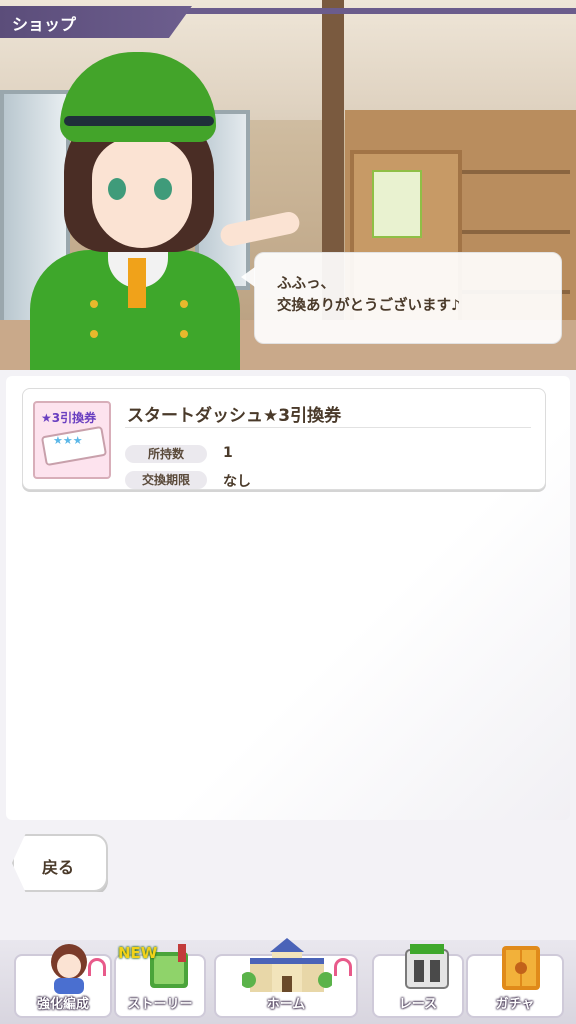  Describe the element at coordinates (139, 121) in the screenshot. I see `character-hatband` at that location.